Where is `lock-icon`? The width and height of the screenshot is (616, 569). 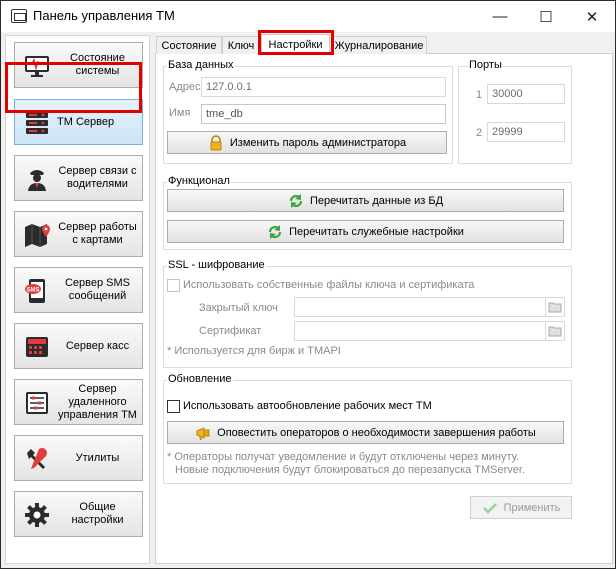 lock-icon is located at coordinates (216, 142).